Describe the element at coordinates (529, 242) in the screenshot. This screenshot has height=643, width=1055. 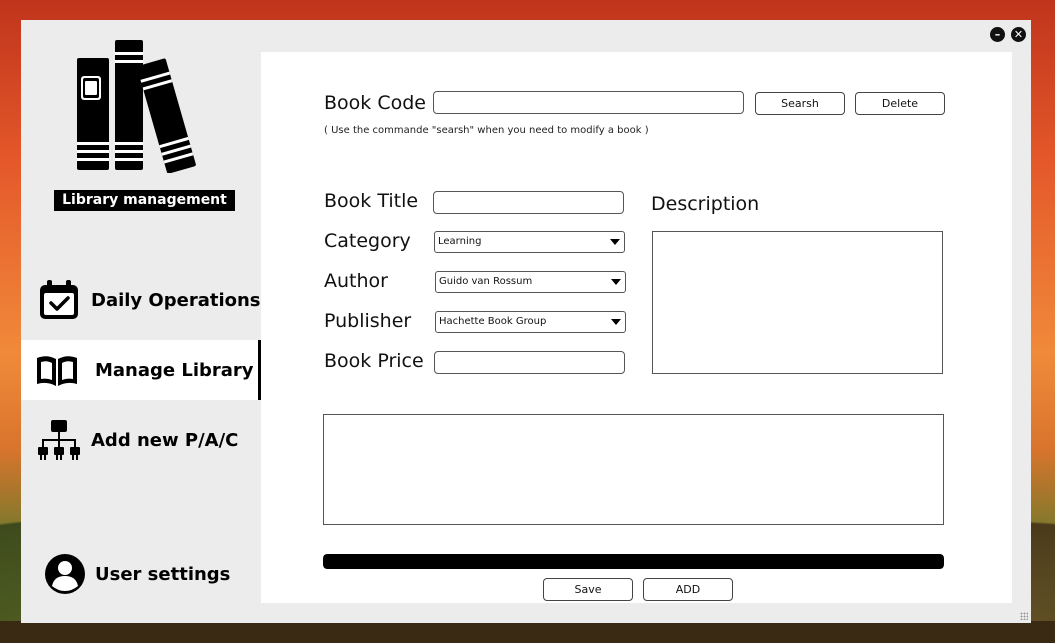
I see `category-select: Learning` at that location.